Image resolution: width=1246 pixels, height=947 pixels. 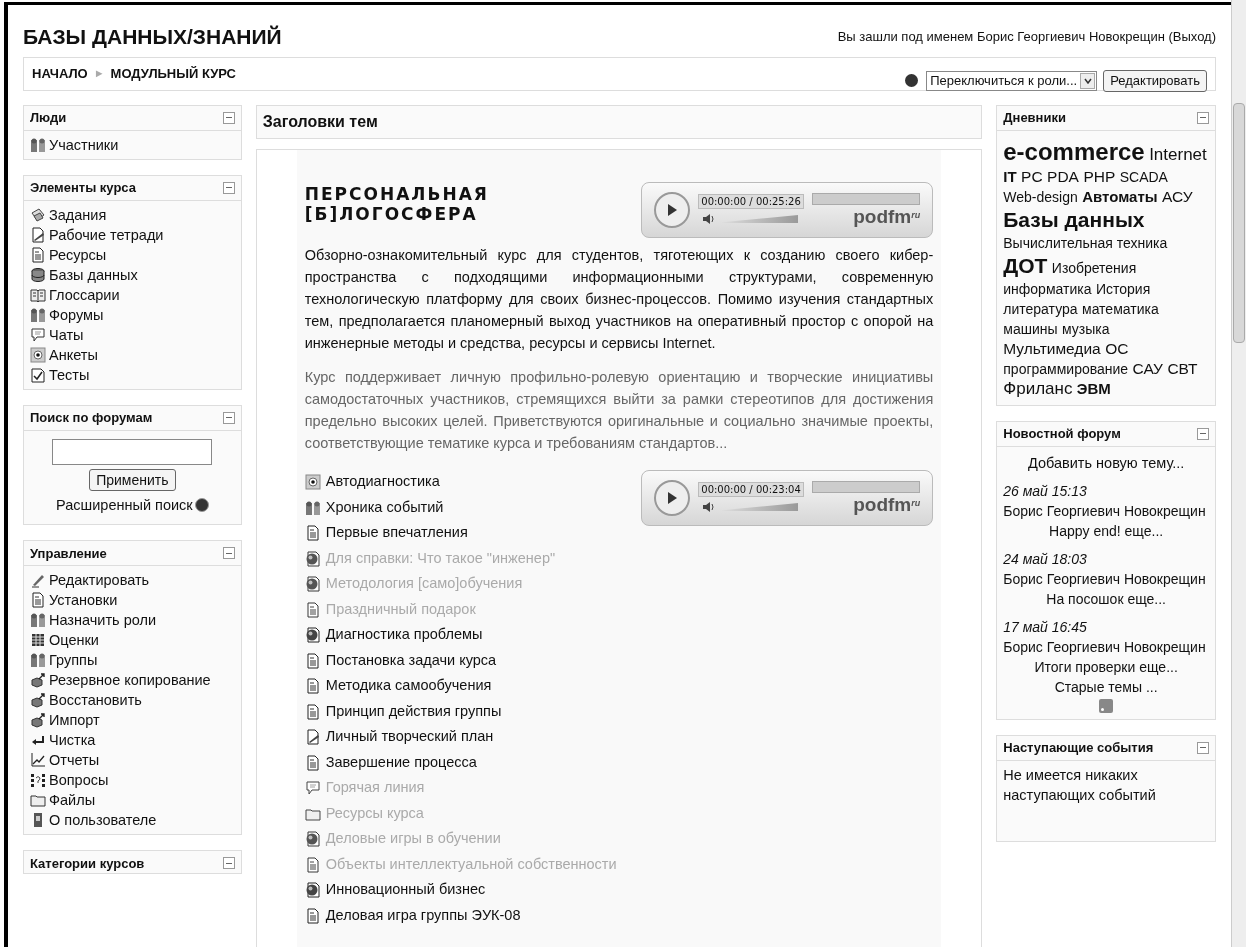 I want to click on checkbox-icon, so click(x=38, y=374).